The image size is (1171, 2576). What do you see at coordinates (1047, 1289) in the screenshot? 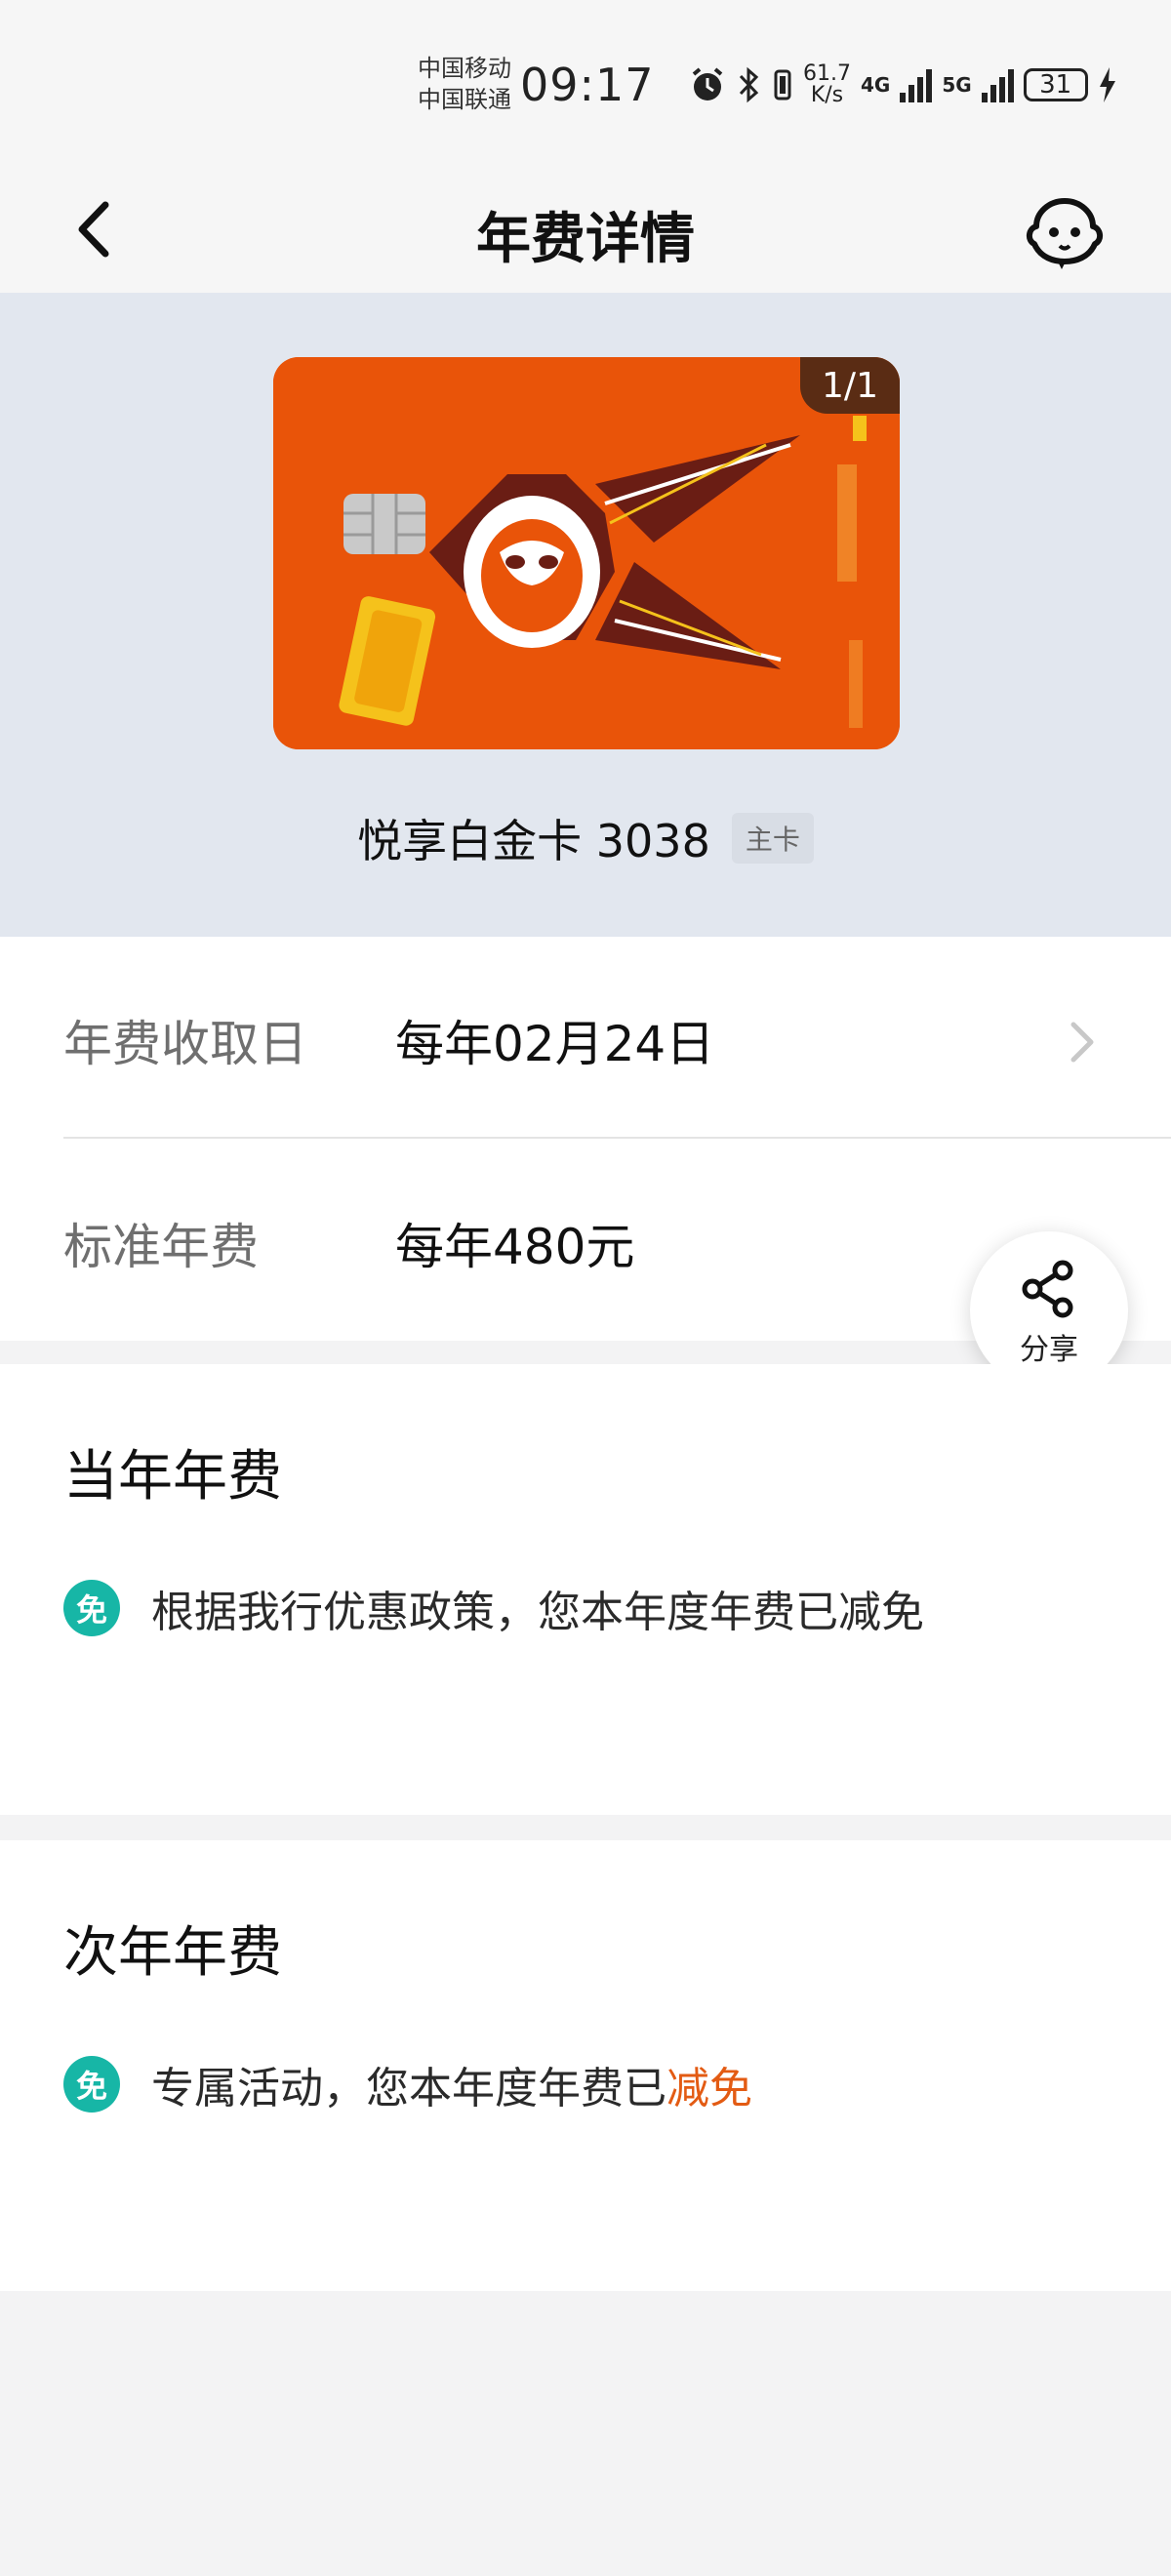
I see `share-icon` at bounding box center [1047, 1289].